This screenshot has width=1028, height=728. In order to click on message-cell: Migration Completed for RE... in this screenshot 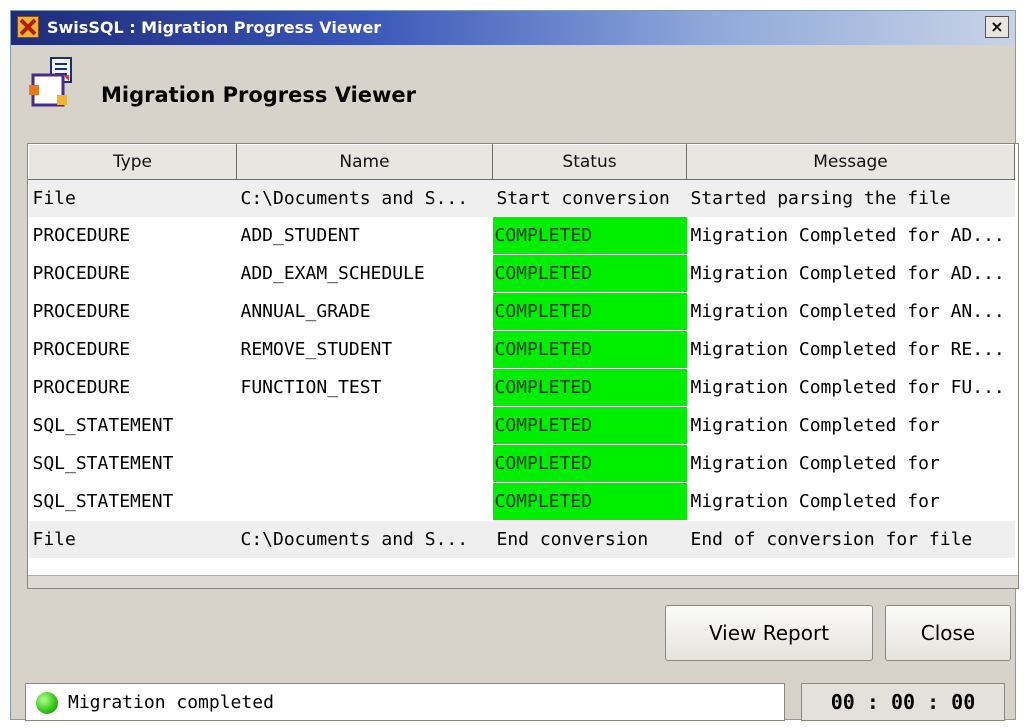, I will do `click(847, 349)`.